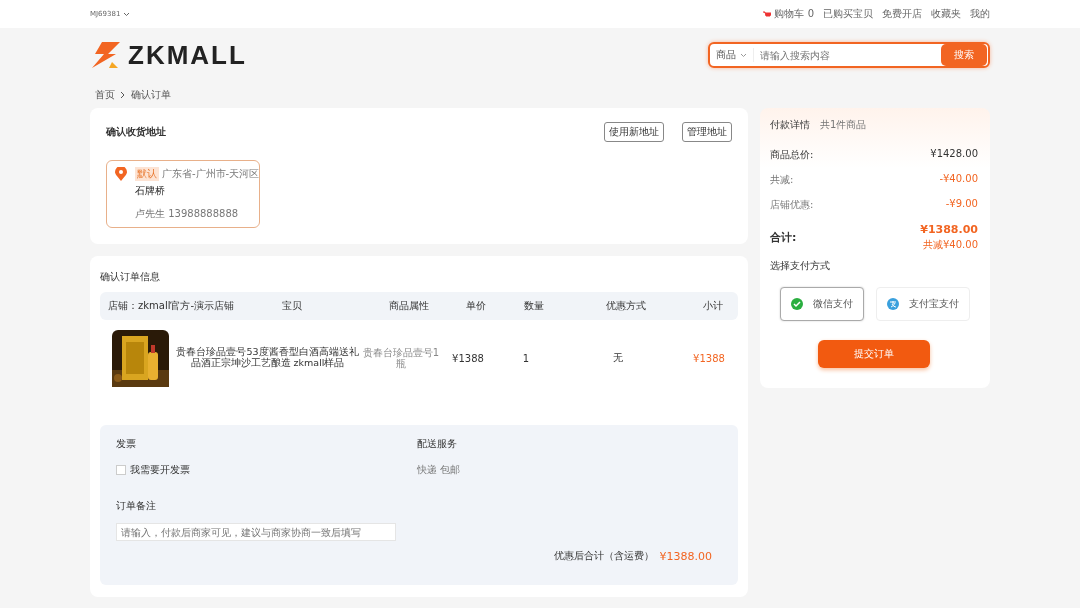 Image resolution: width=1080 pixels, height=608 pixels. Describe the element at coordinates (147, 174) in the screenshot. I see `default-tag: 默认` at that location.